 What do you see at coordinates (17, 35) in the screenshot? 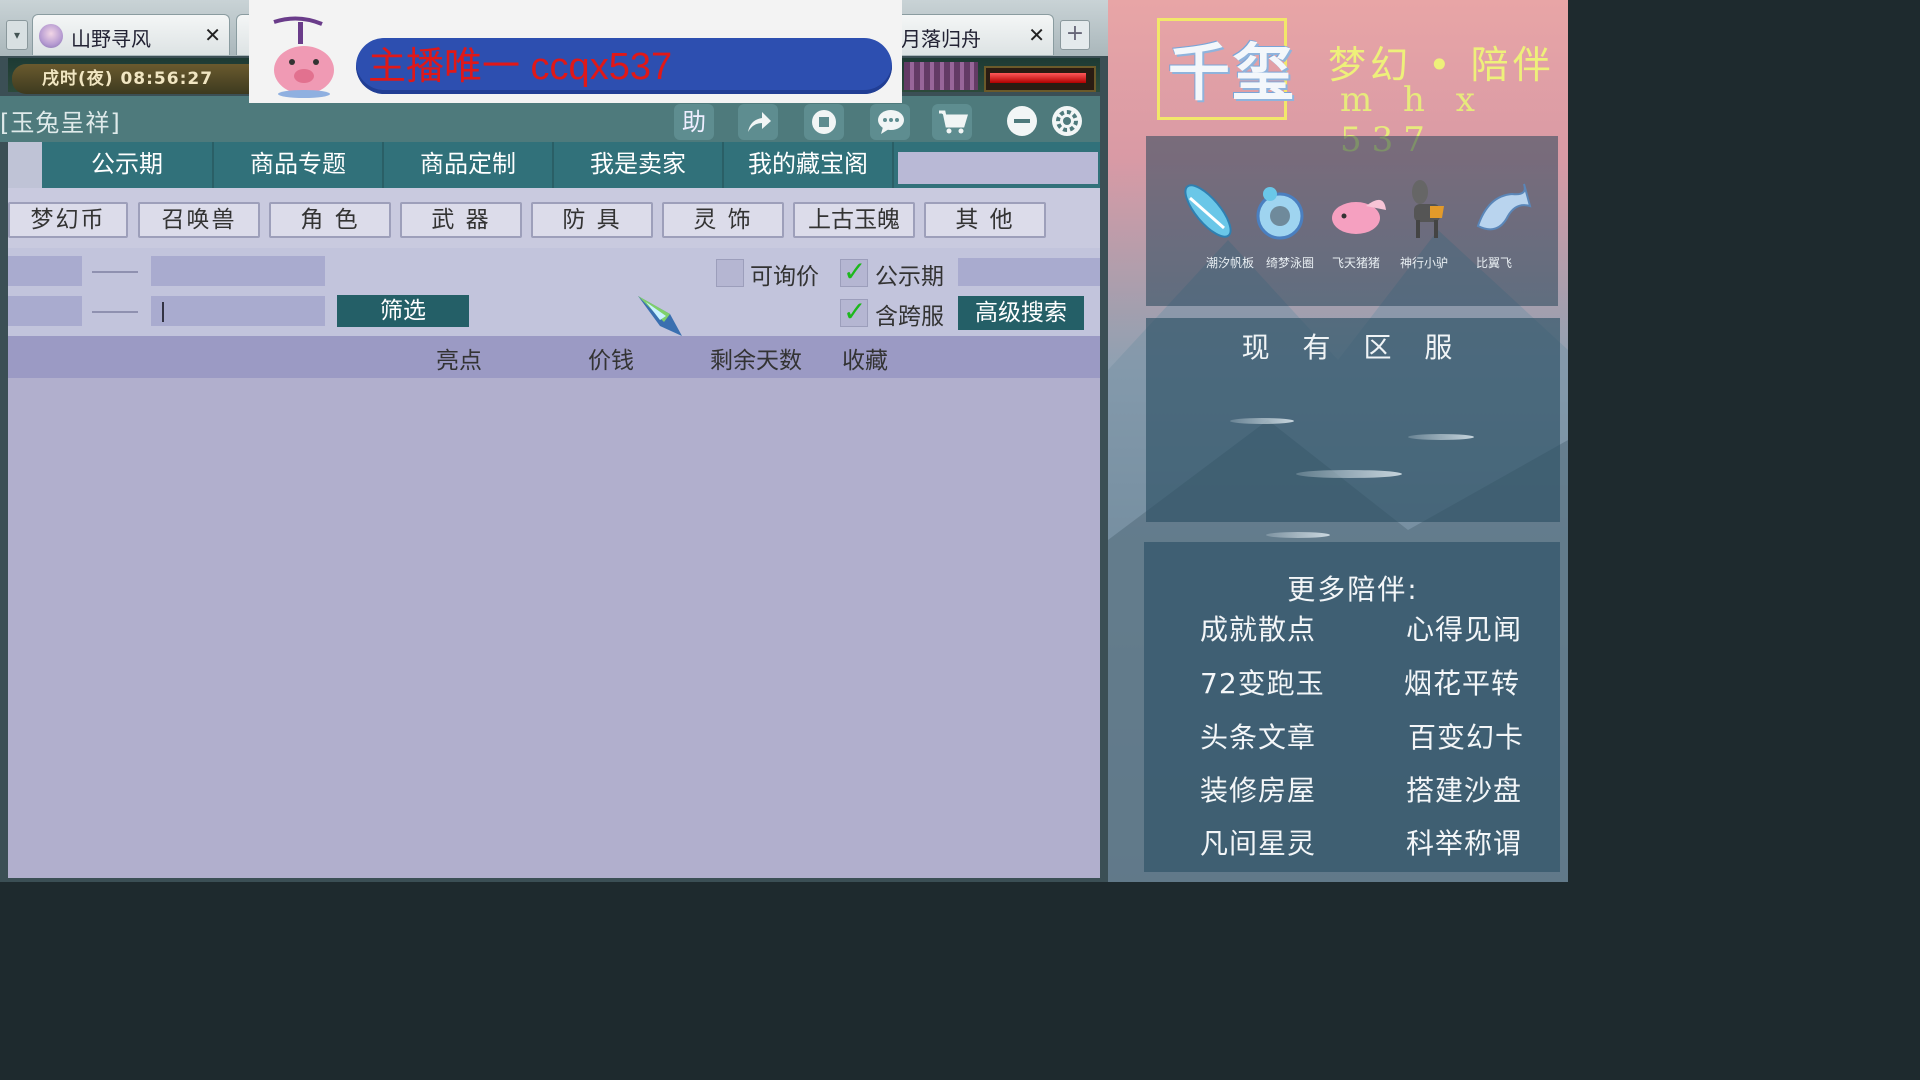
I see `tab-list-dropdown-icon: ▾` at bounding box center [17, 35].